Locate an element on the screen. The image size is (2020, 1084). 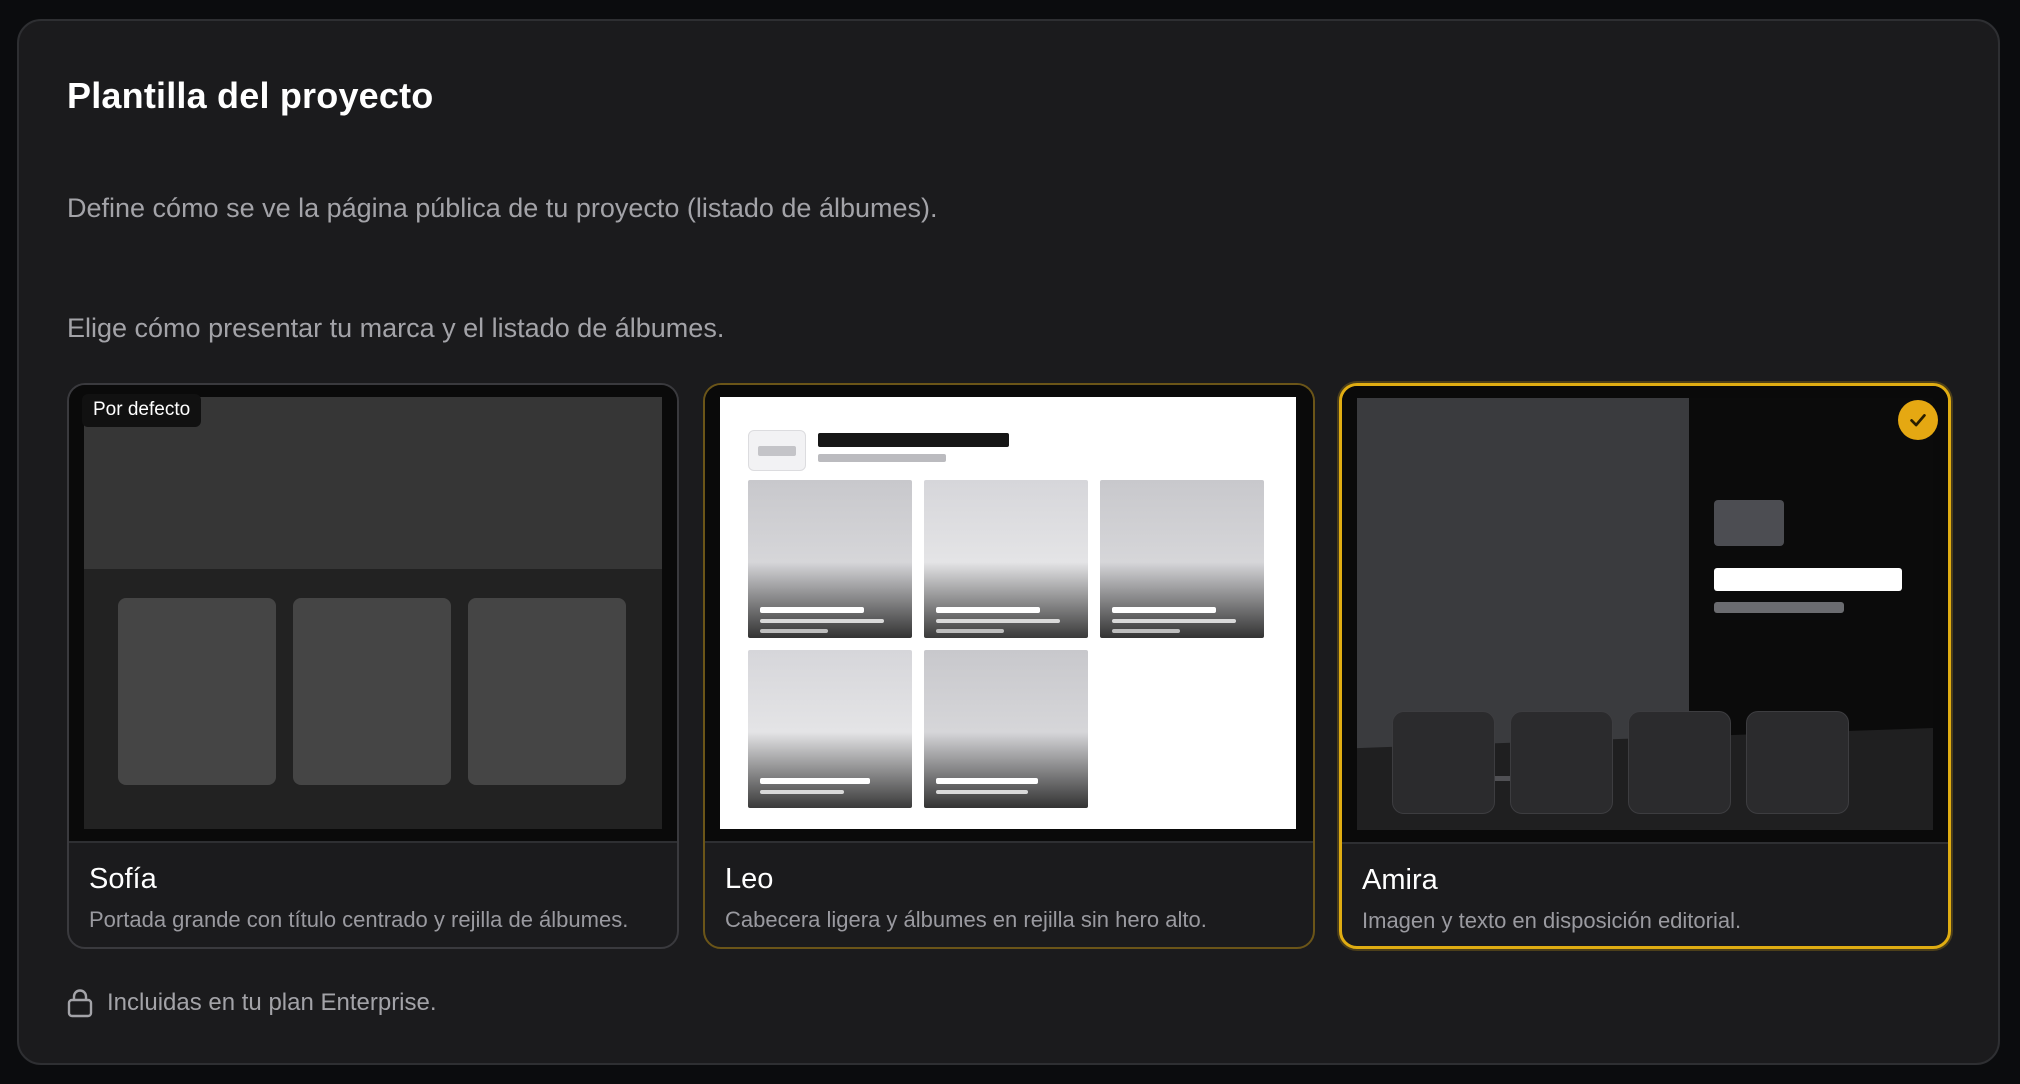
template-name: Amira is located at coordinates (1400, 880).